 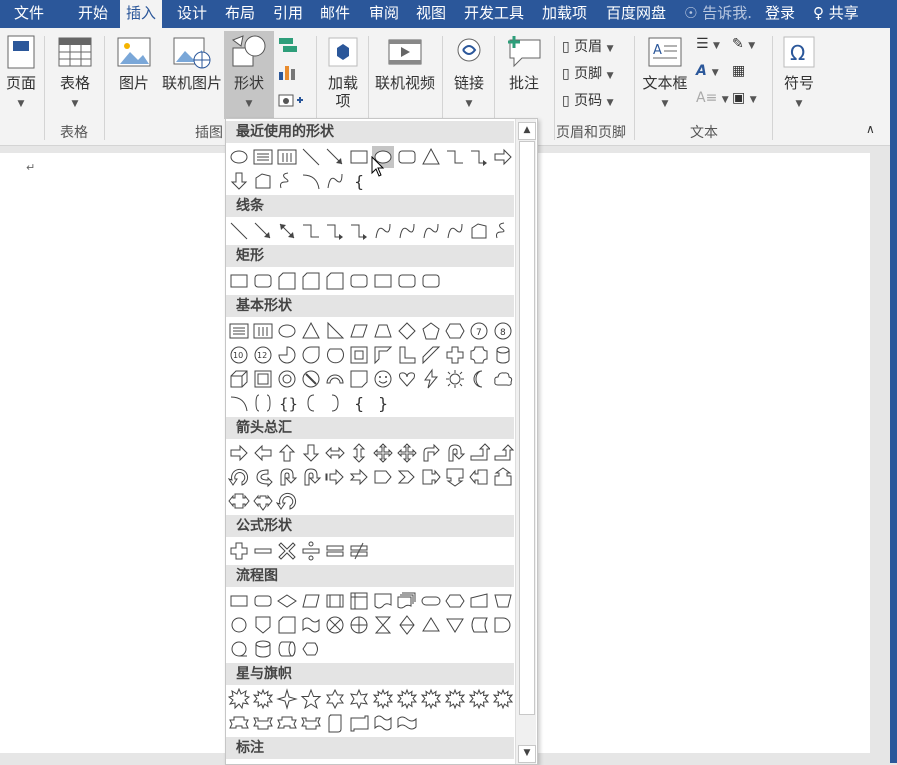 I want to click on shape-dwave-icon, so click(x=407, y=723).